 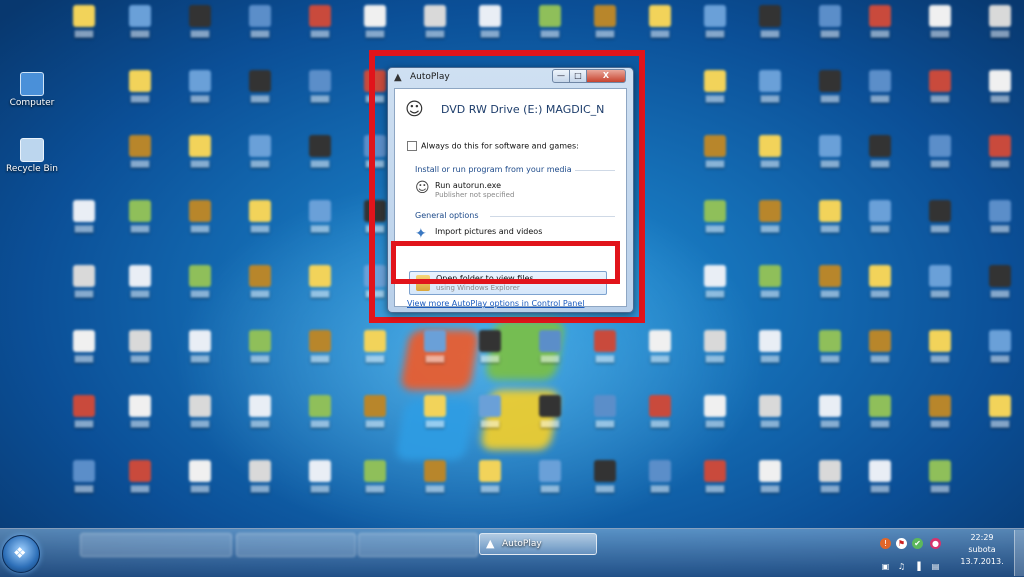 I want to click on always-do-this-checkbox: Always do this for software and games:, so click(x=493, y=146).